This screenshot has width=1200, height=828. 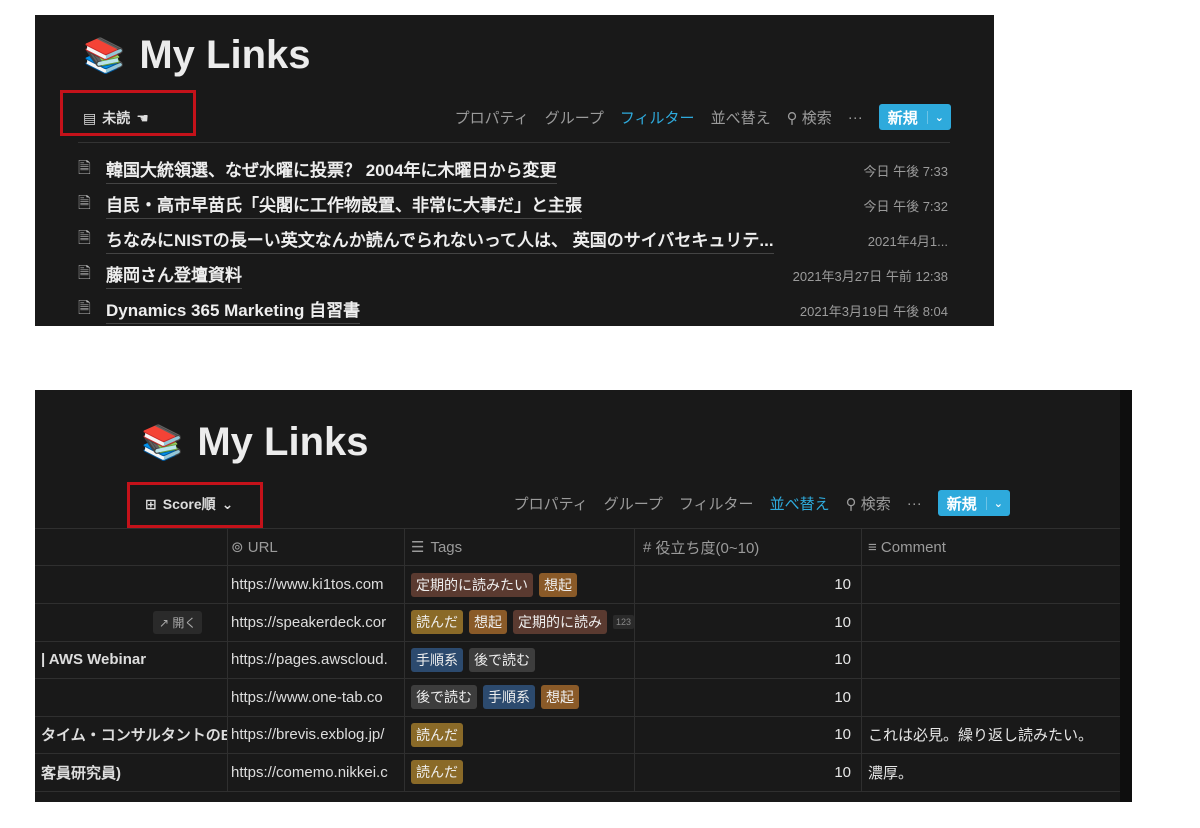 What do you see at coordinates (991, 547) in the screenshot?
I see `column-header-comment: ≡ Comment` at bounding box center [991, 547].